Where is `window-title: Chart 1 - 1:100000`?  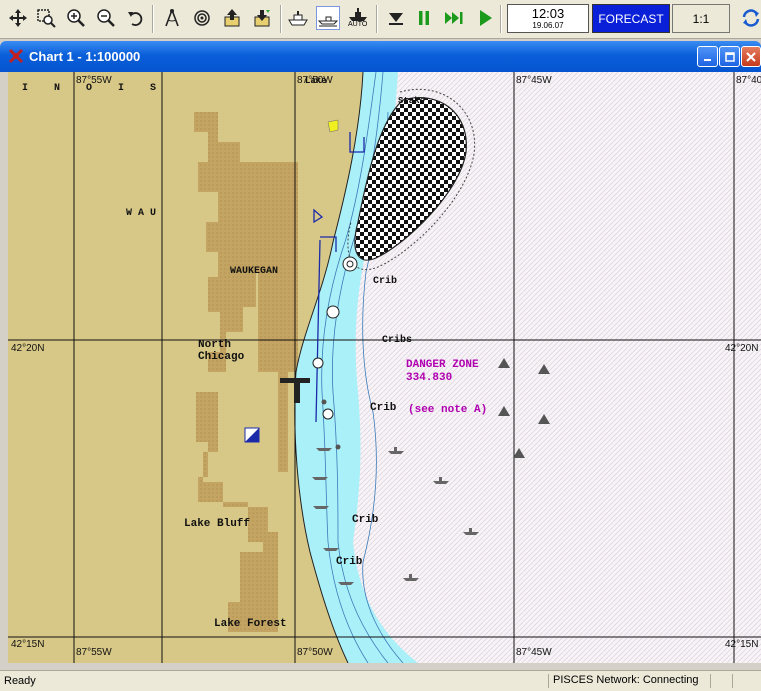
window-title: Chart 1 - 1:100000 is located at coordinates (85, 56).